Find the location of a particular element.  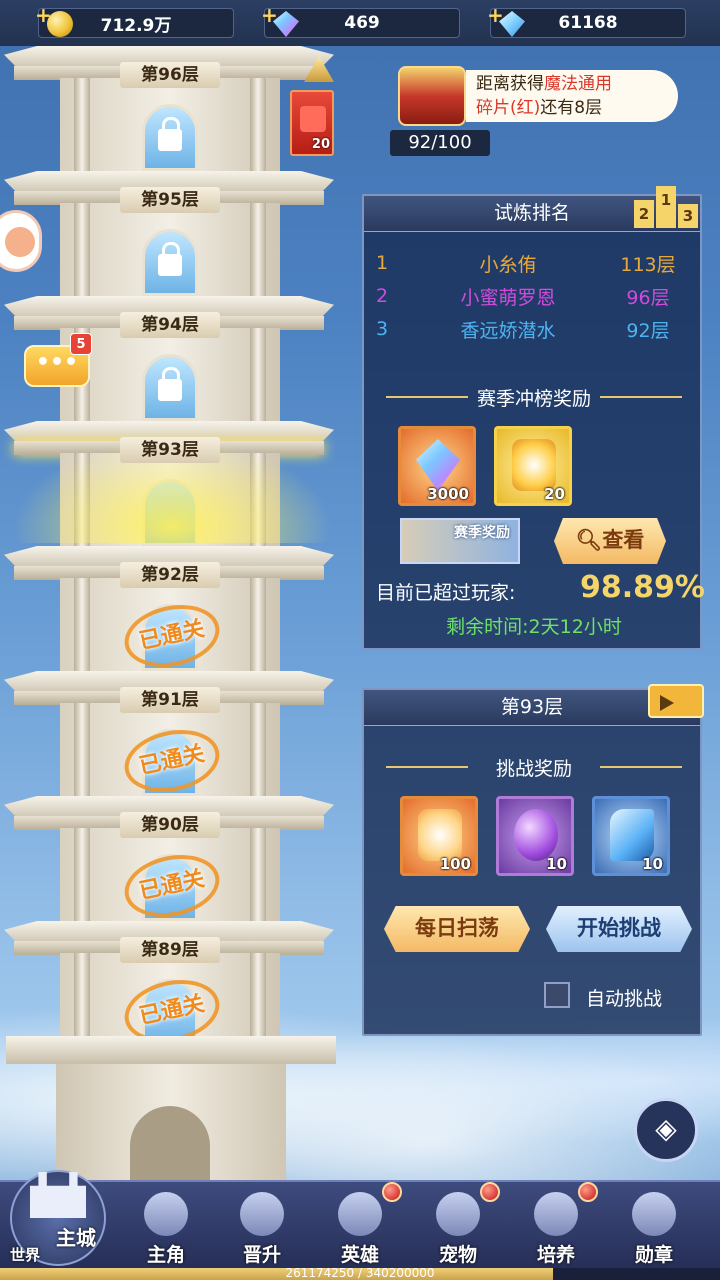

gold-resource: + 712.9万 is located at coordinates (134, 20).